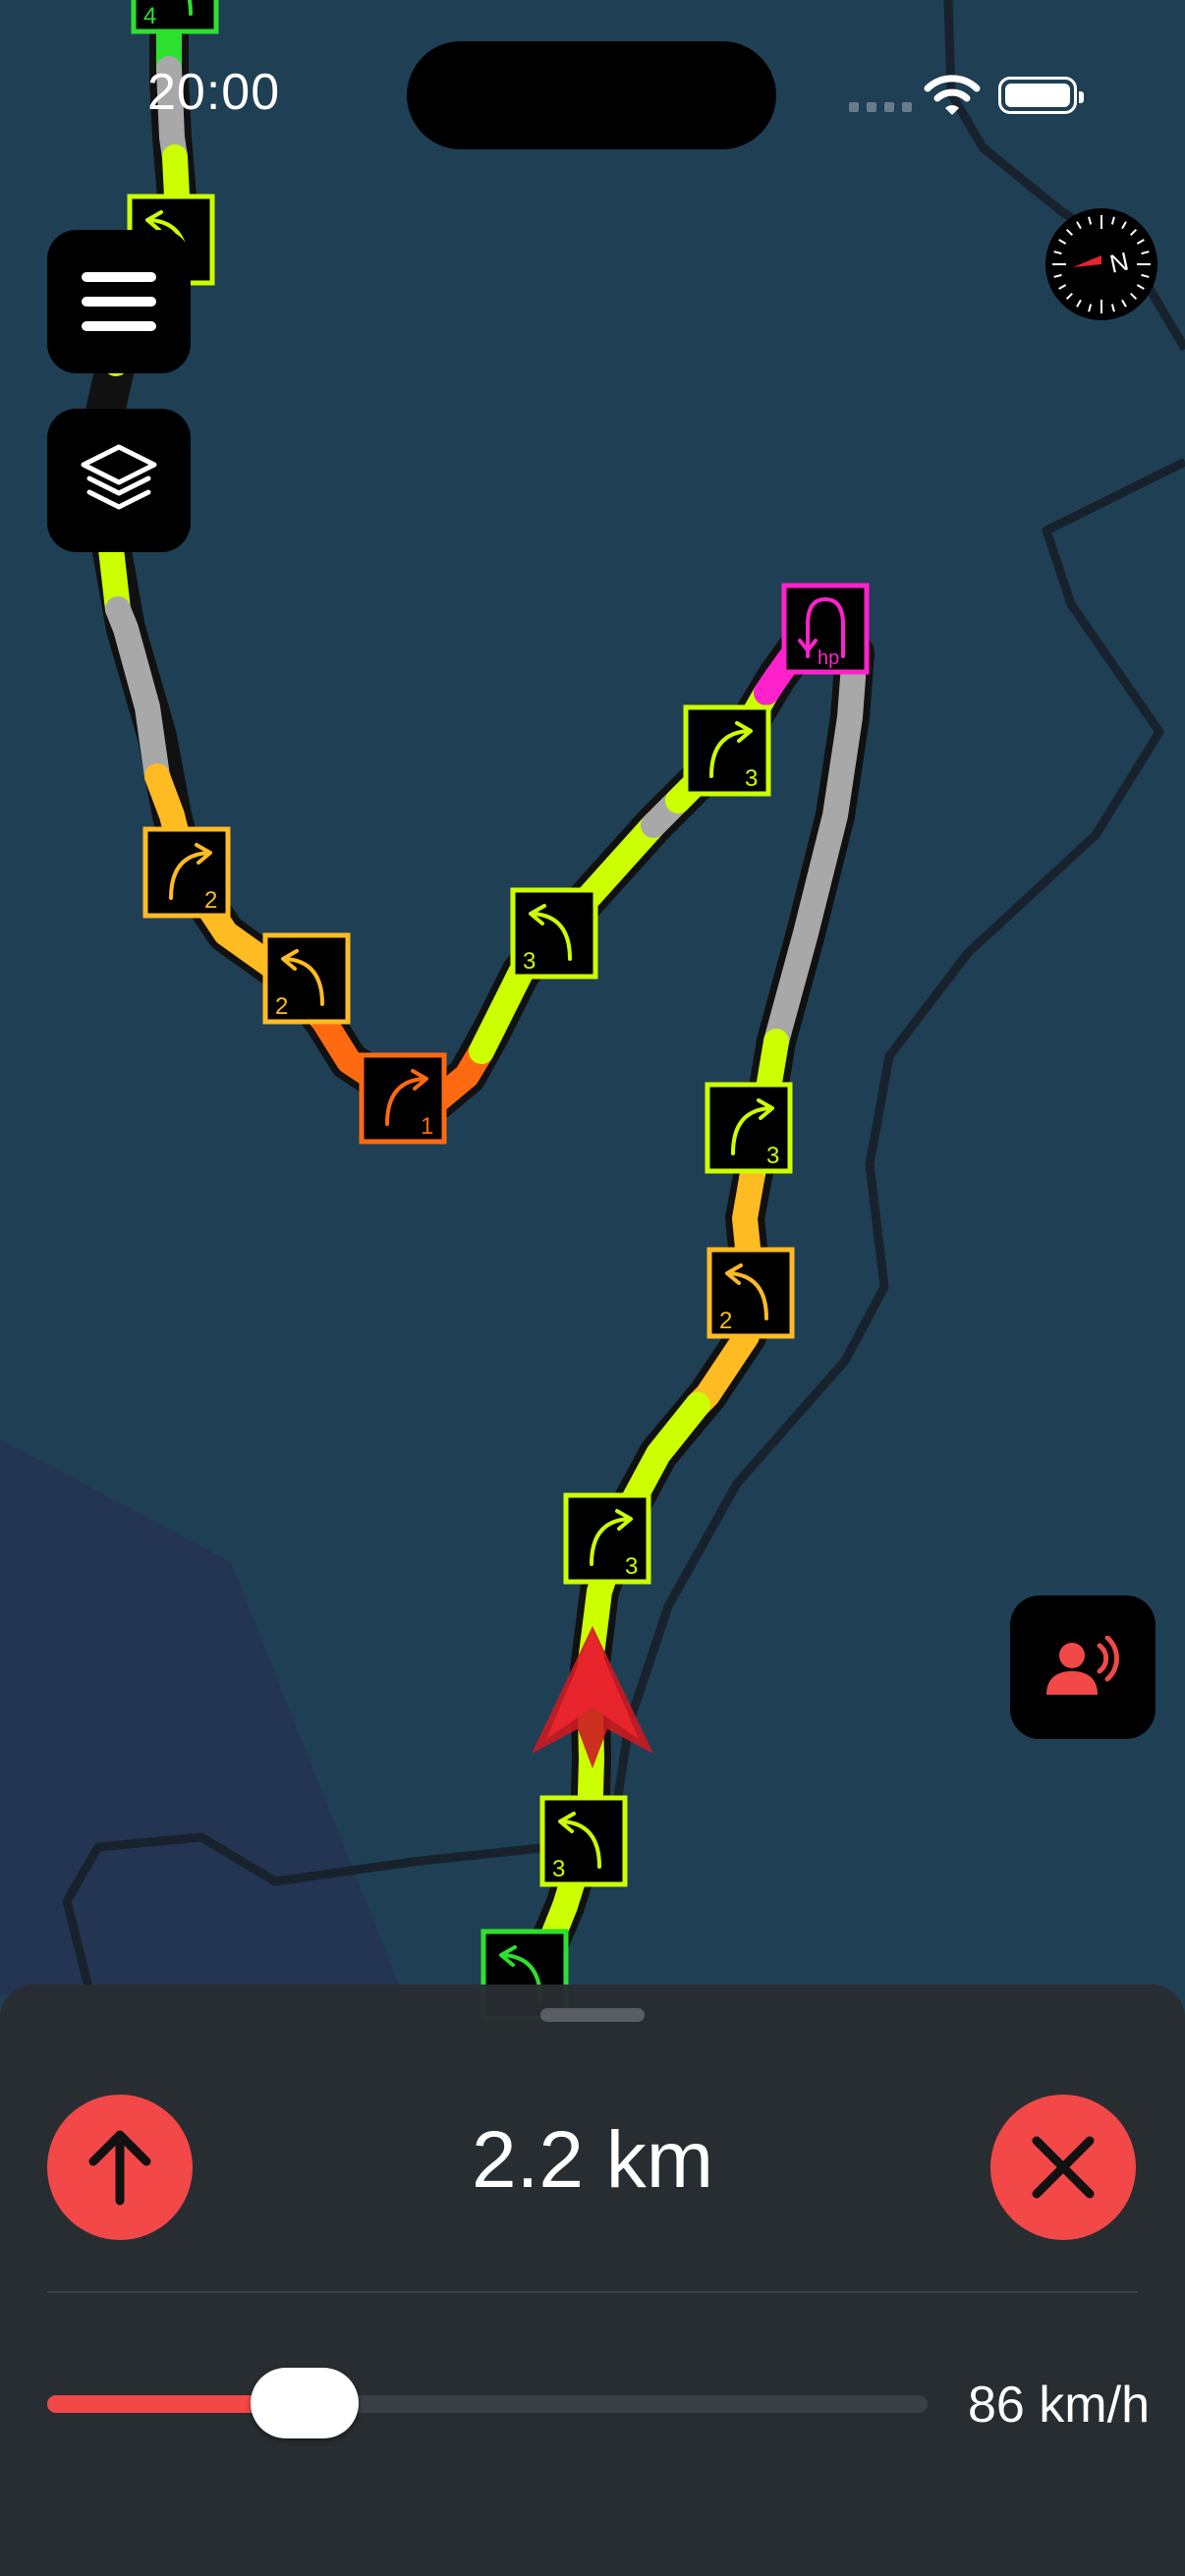  I want to click on compass-icon: N, so click(1102, 264).